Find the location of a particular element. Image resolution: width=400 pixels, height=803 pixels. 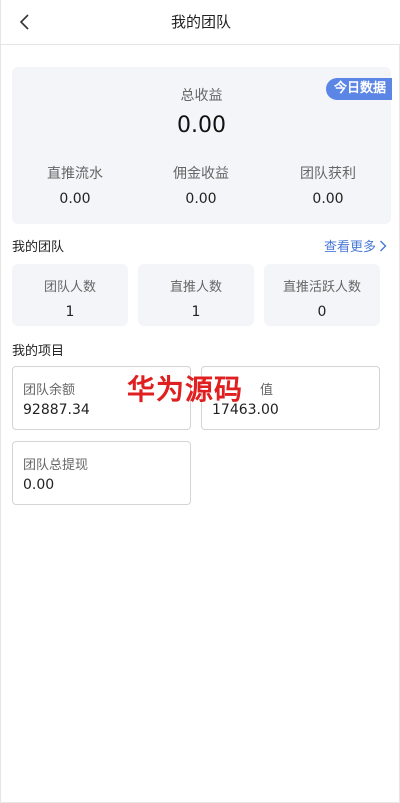

direct-count-box: 直推人数 1 is located at coordinates (196, 295).